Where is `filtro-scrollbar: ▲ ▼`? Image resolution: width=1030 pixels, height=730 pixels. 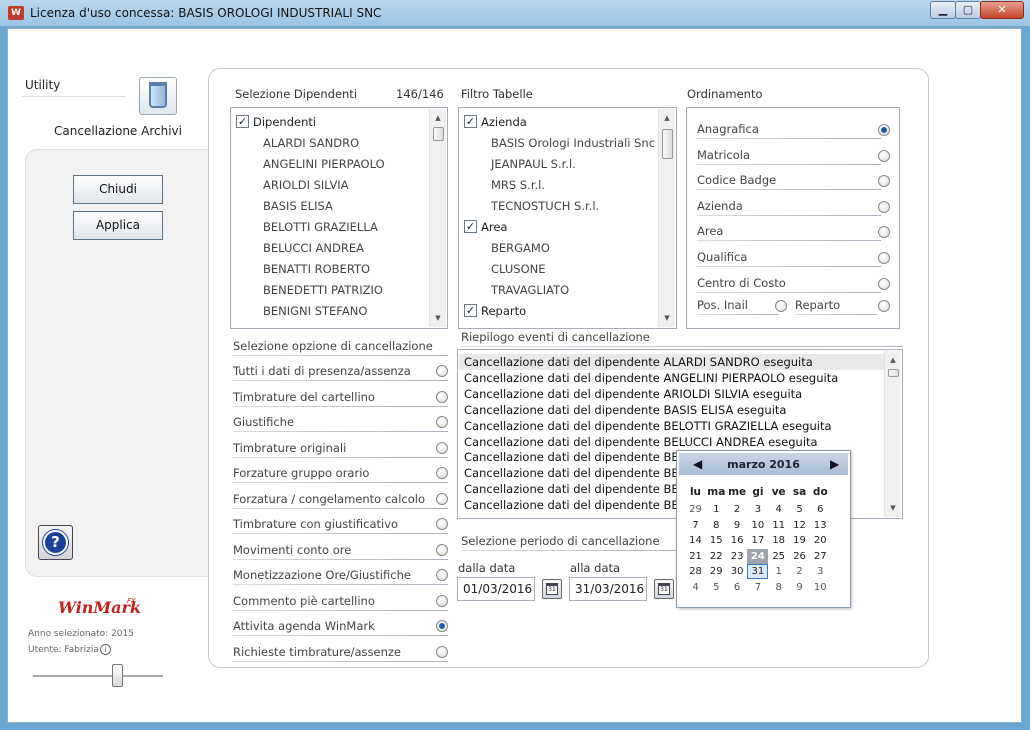 filtro-scrollbar: ▲ ▼ is located at coordinates (666, 218).